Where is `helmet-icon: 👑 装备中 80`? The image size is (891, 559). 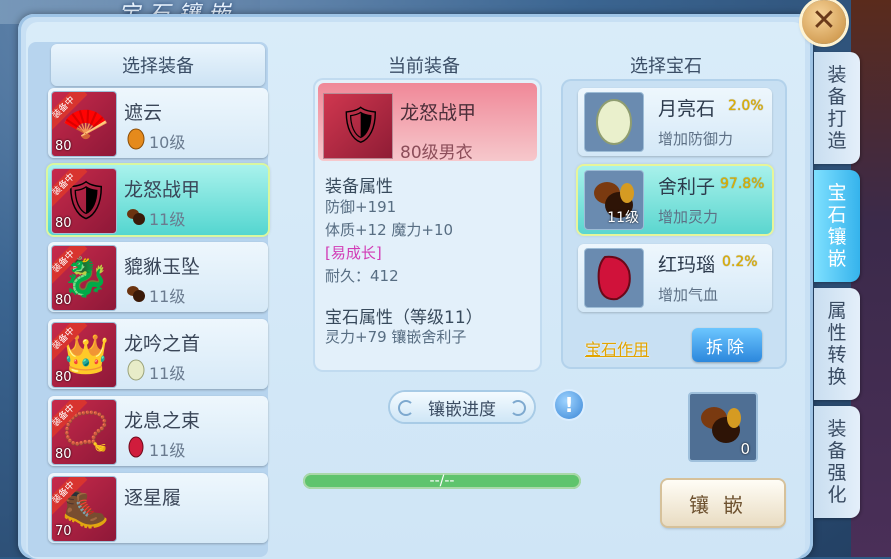 helmet-icon: 👑 装备中 80 is located at coordinates (84, 355).